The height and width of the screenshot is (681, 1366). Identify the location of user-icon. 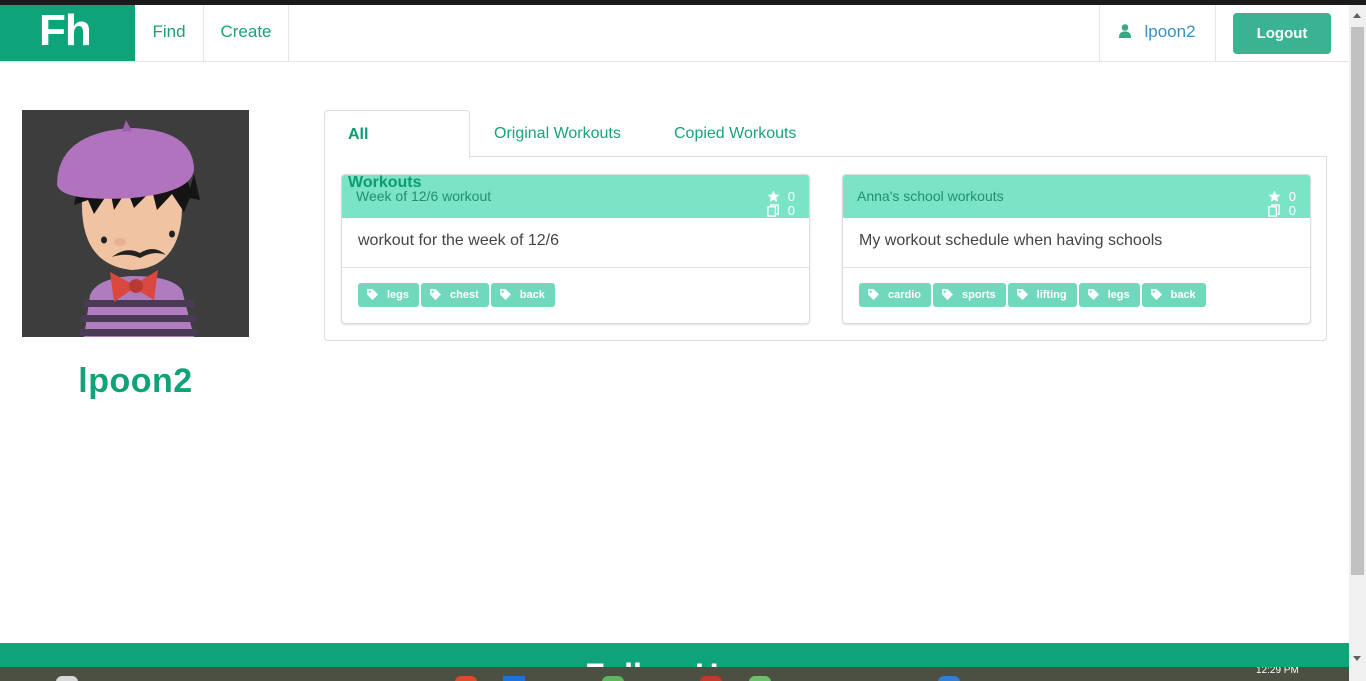
(1125, 22).